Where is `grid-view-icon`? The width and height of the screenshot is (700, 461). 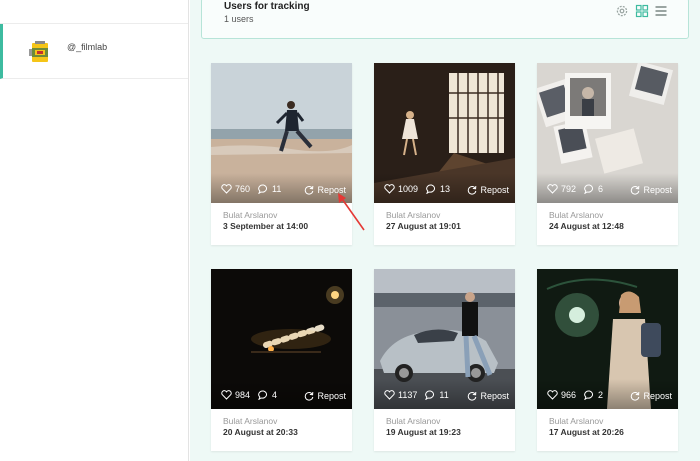
grid-view-icon is located at coordinates (642, 11).